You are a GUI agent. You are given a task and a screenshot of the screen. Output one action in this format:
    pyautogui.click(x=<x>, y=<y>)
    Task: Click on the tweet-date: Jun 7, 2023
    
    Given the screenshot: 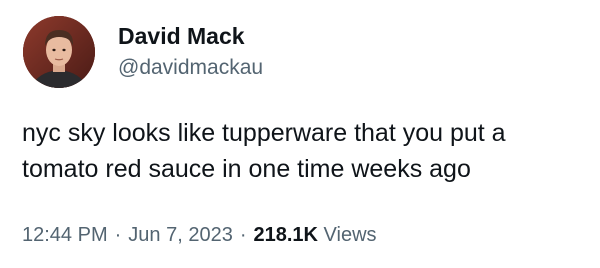 What is the action you would take?
    pyautogui.click(x=180, y=235)
    